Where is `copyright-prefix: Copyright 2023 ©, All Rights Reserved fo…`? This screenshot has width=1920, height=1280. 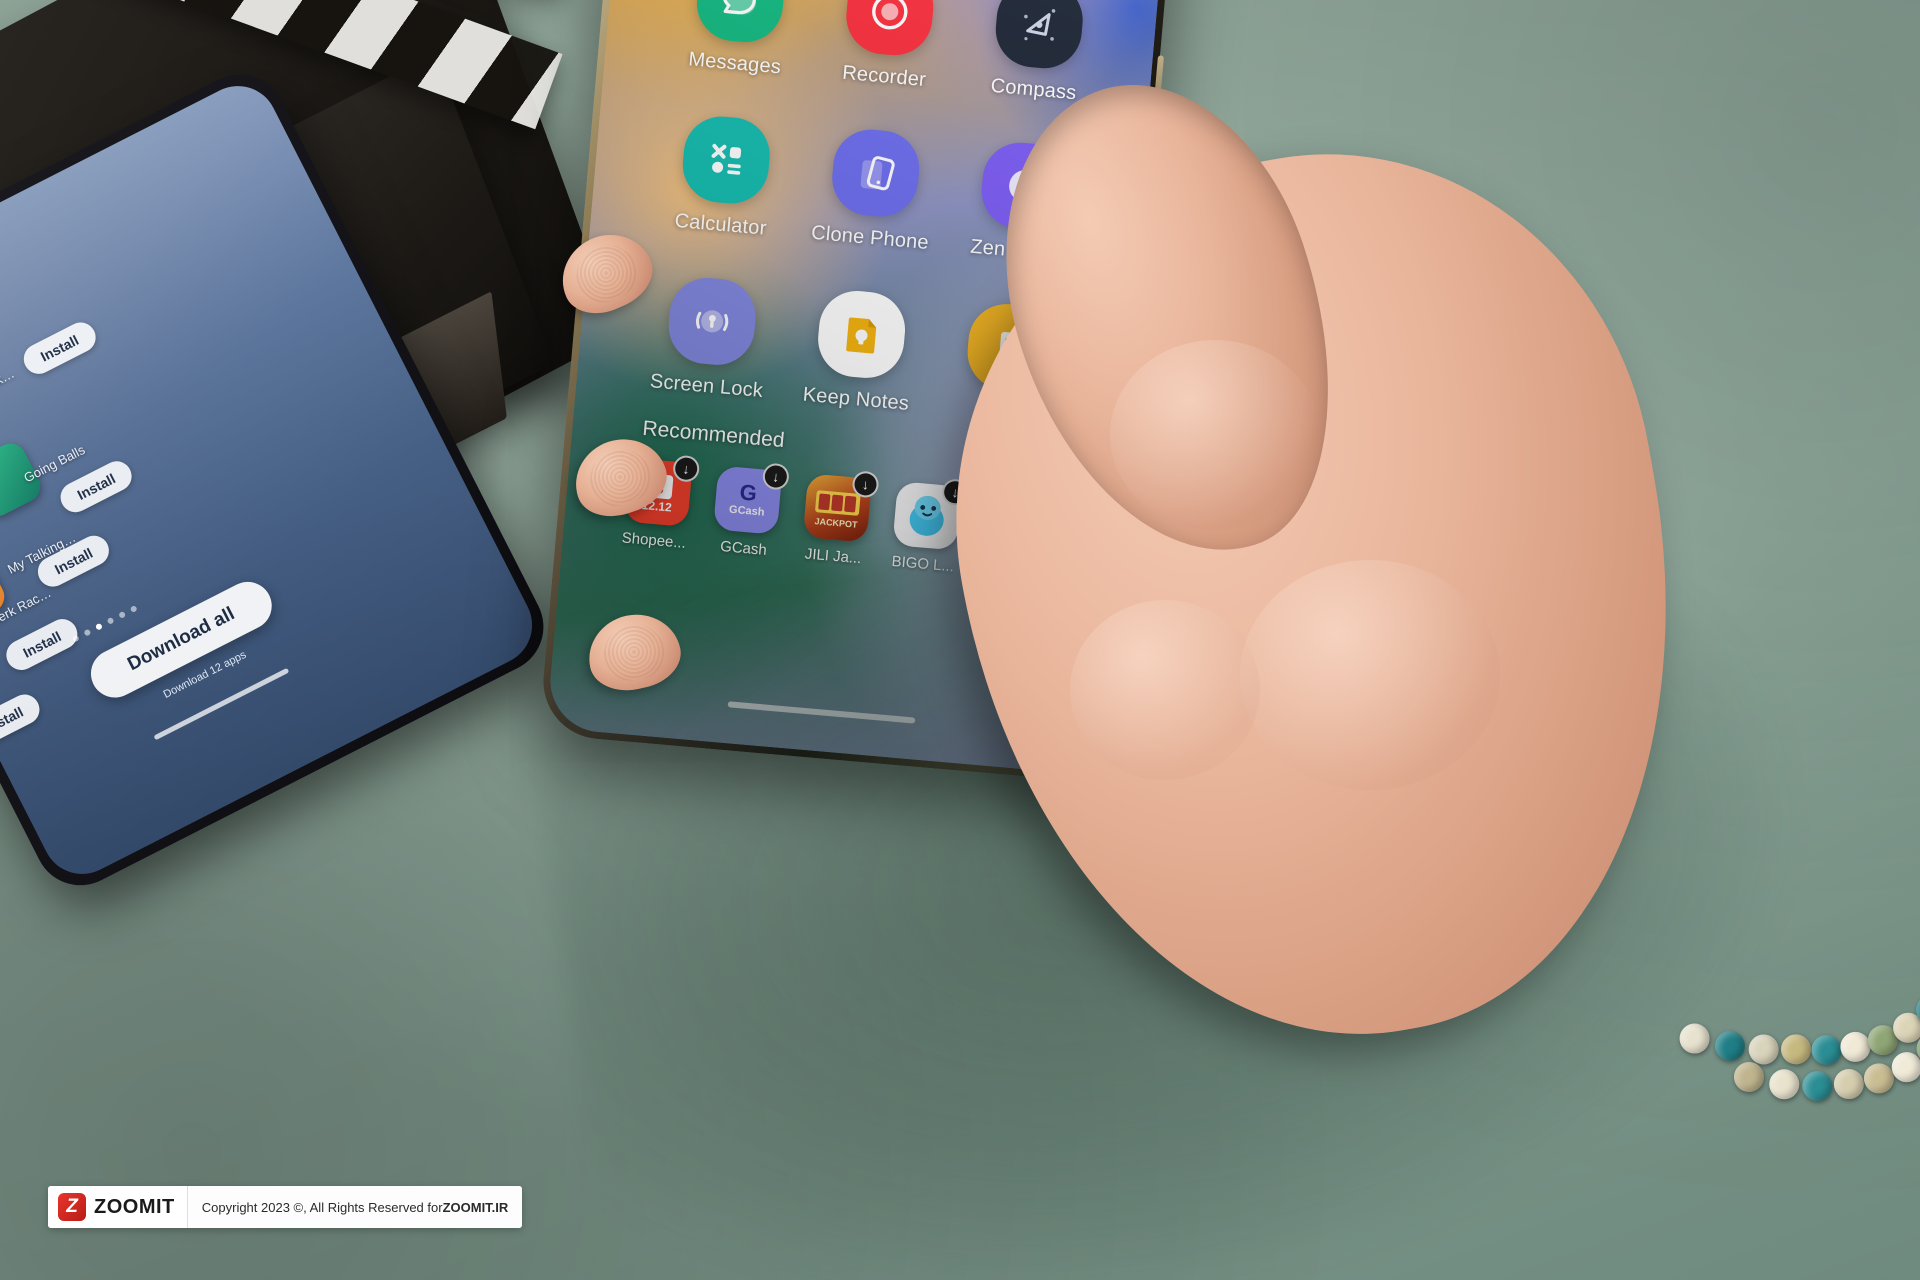
copyright-prefix: Copyright 2023 ©, All Rights Reserved fo… is located at coordinates (322, 1207).